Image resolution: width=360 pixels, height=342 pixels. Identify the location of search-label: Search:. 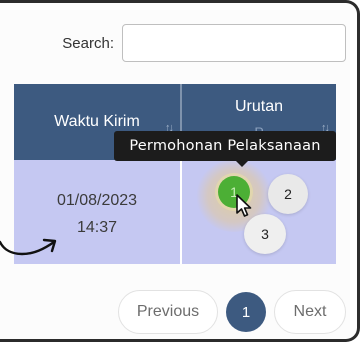
(88, 43).